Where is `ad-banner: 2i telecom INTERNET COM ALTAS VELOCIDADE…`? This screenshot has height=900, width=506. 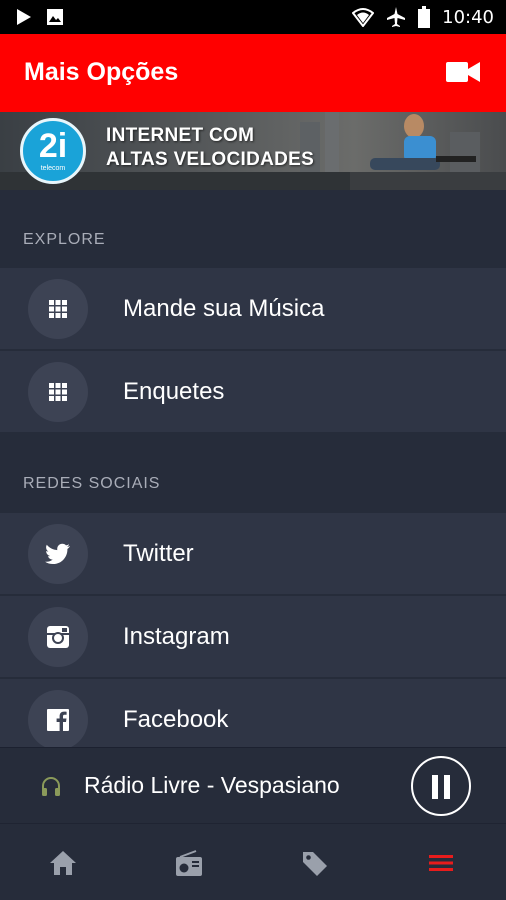
ad-banner: 2i telecom INTERNET COM ALTAS VELOCIDADE… is located at coordinates (253, 151).